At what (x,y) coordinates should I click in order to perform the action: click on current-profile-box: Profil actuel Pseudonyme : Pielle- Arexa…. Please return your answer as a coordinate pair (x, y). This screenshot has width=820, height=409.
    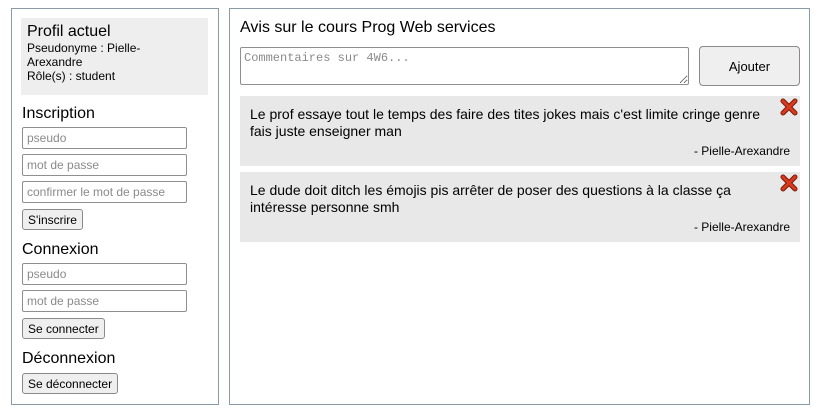
    Looking at the image, I should click on (114, 56).